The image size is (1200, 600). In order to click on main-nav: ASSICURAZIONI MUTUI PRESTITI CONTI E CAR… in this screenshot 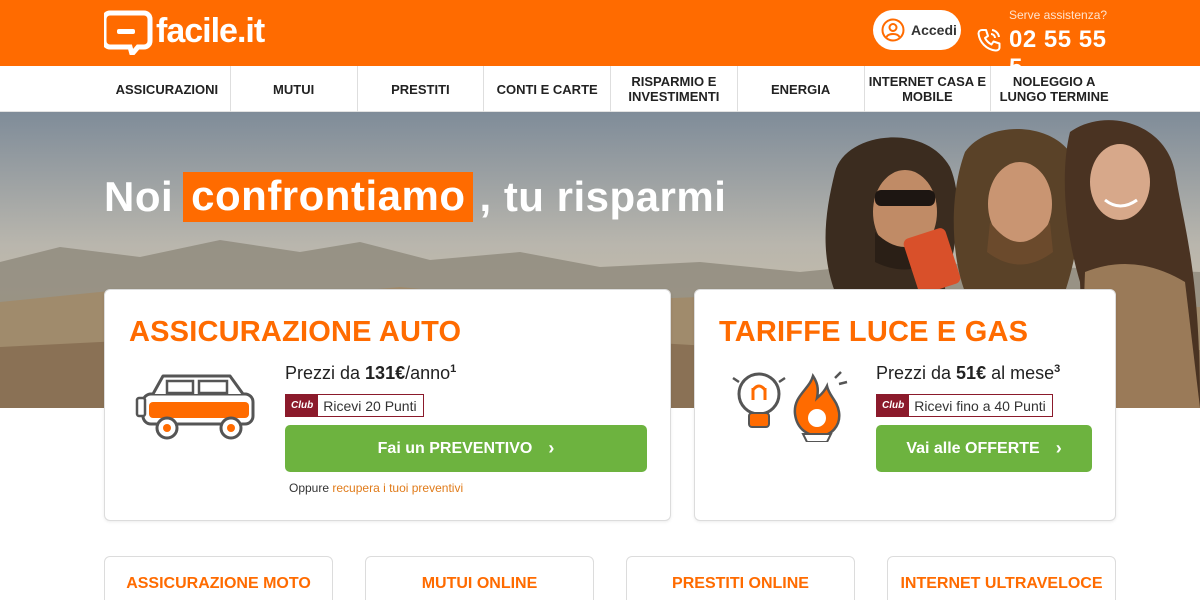, I will do `click(600, 89)`.